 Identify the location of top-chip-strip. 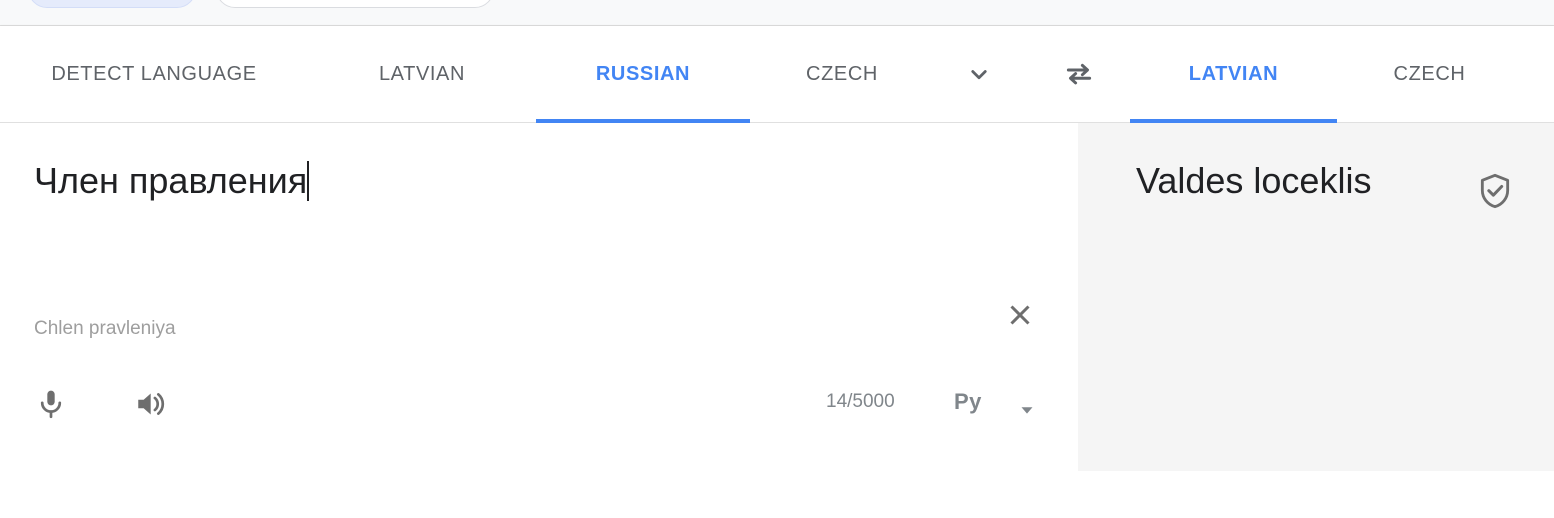
(777, 13).